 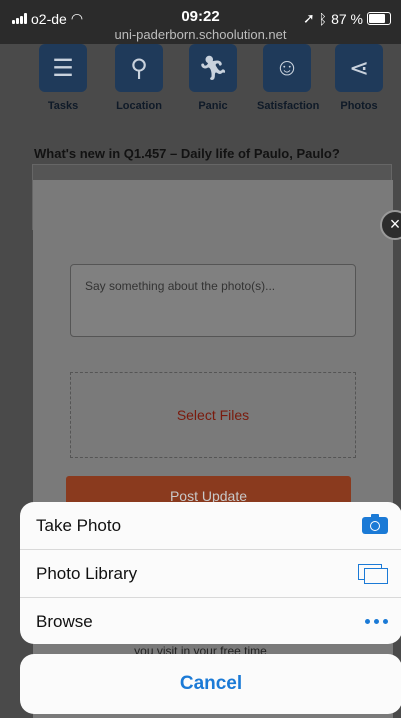 What do you see at coordinates (308, 18) in the screenshot?
I see `location-arrow-icon: ➚` at bounding box center [308, 18].